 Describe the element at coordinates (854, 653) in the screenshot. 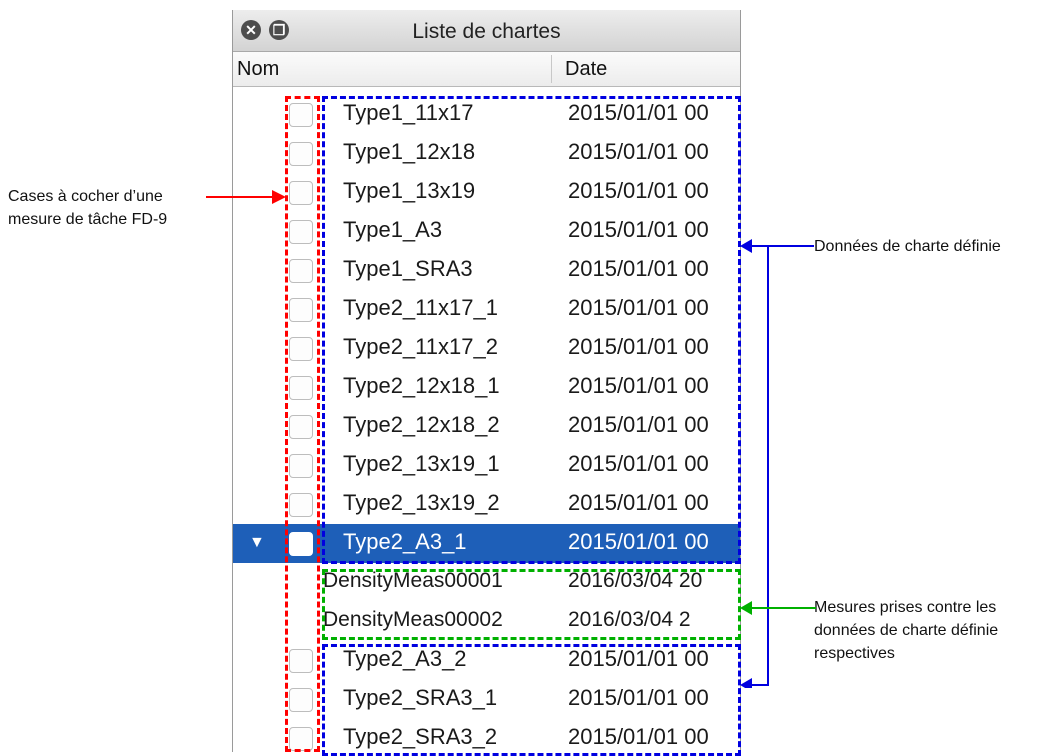

I see `annotation-measurements-line3: respectives` at that location.